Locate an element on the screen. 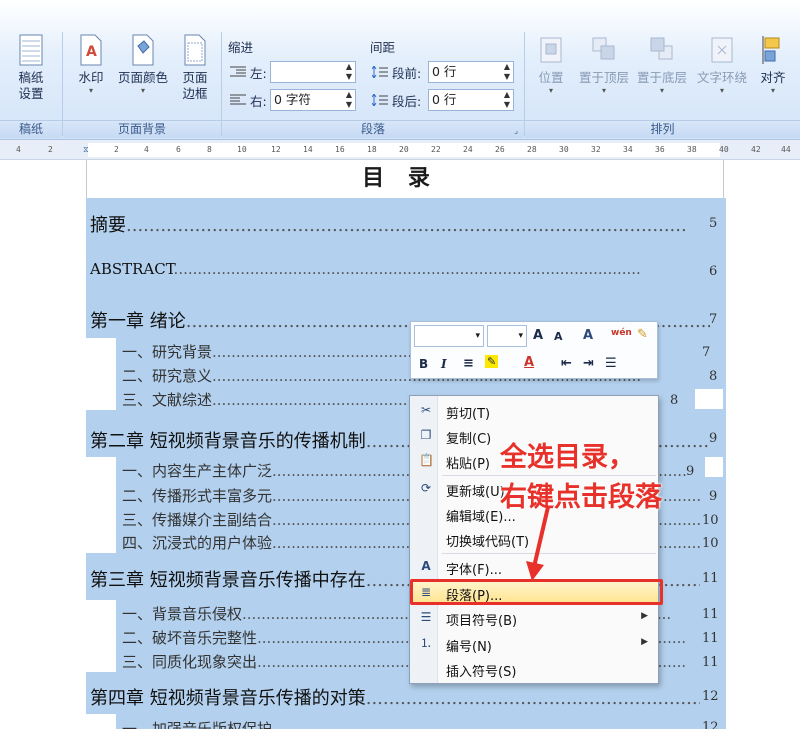 This screenshot has height=729, width=800. menu-item-bullets: ☰ 项目符号(B) ▶ is located at coordinates (534, 618).